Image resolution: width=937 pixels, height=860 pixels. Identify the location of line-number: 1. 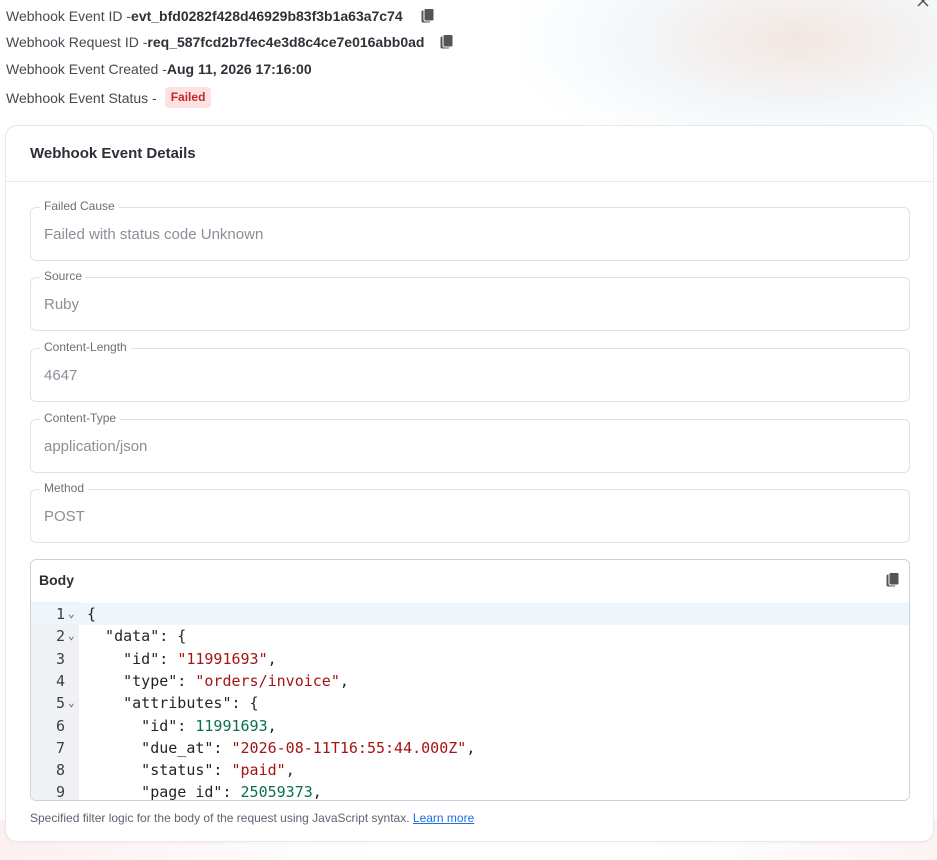
(60, 614).